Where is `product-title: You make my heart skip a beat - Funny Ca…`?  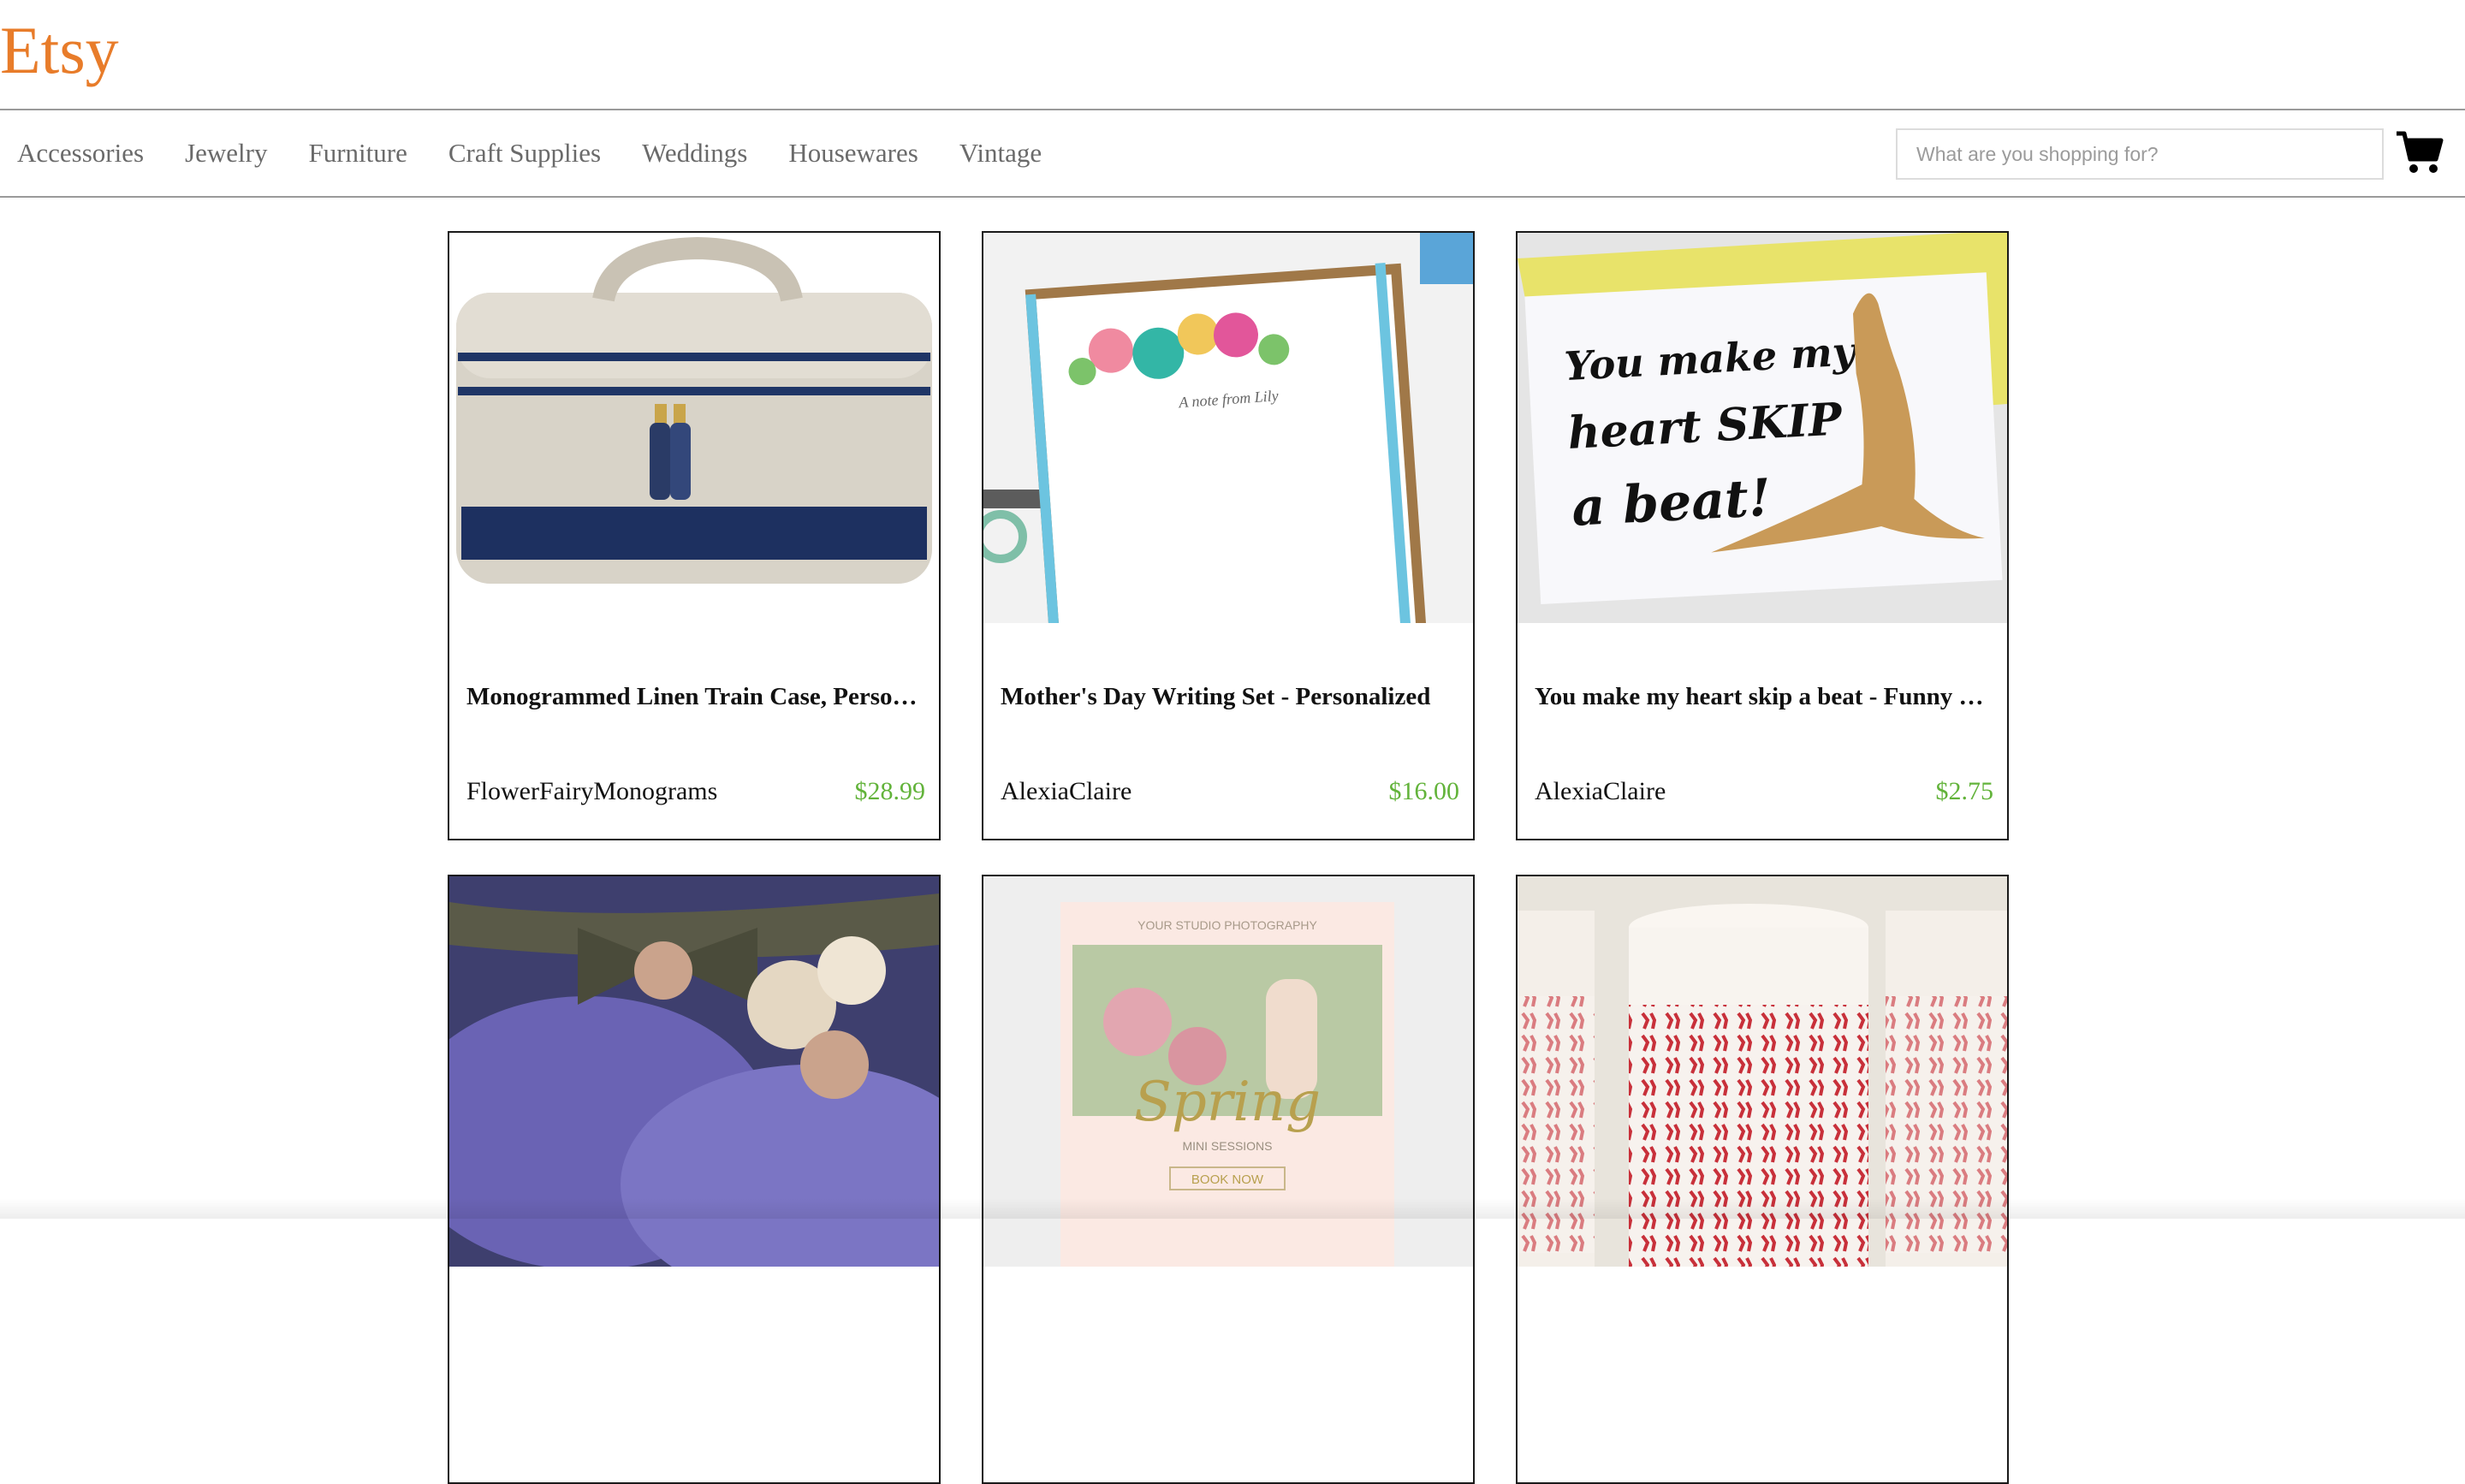
product-title: You make my heart skip a beat - Funny Ca… is located at coordinates (1766, 697).